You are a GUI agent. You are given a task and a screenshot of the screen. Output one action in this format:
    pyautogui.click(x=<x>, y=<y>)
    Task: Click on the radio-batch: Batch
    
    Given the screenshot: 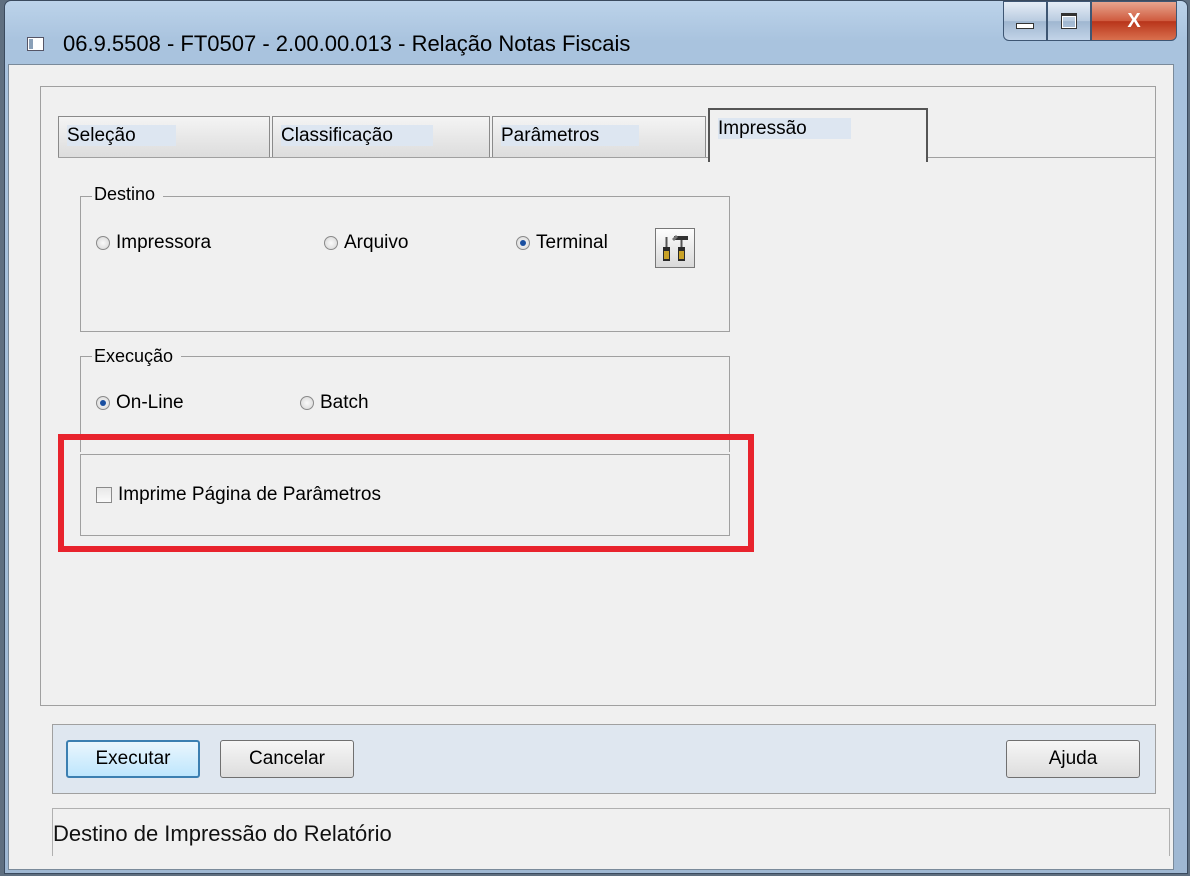 What is the action you would take?
    pyautogui.click(x=334, y=403)
    